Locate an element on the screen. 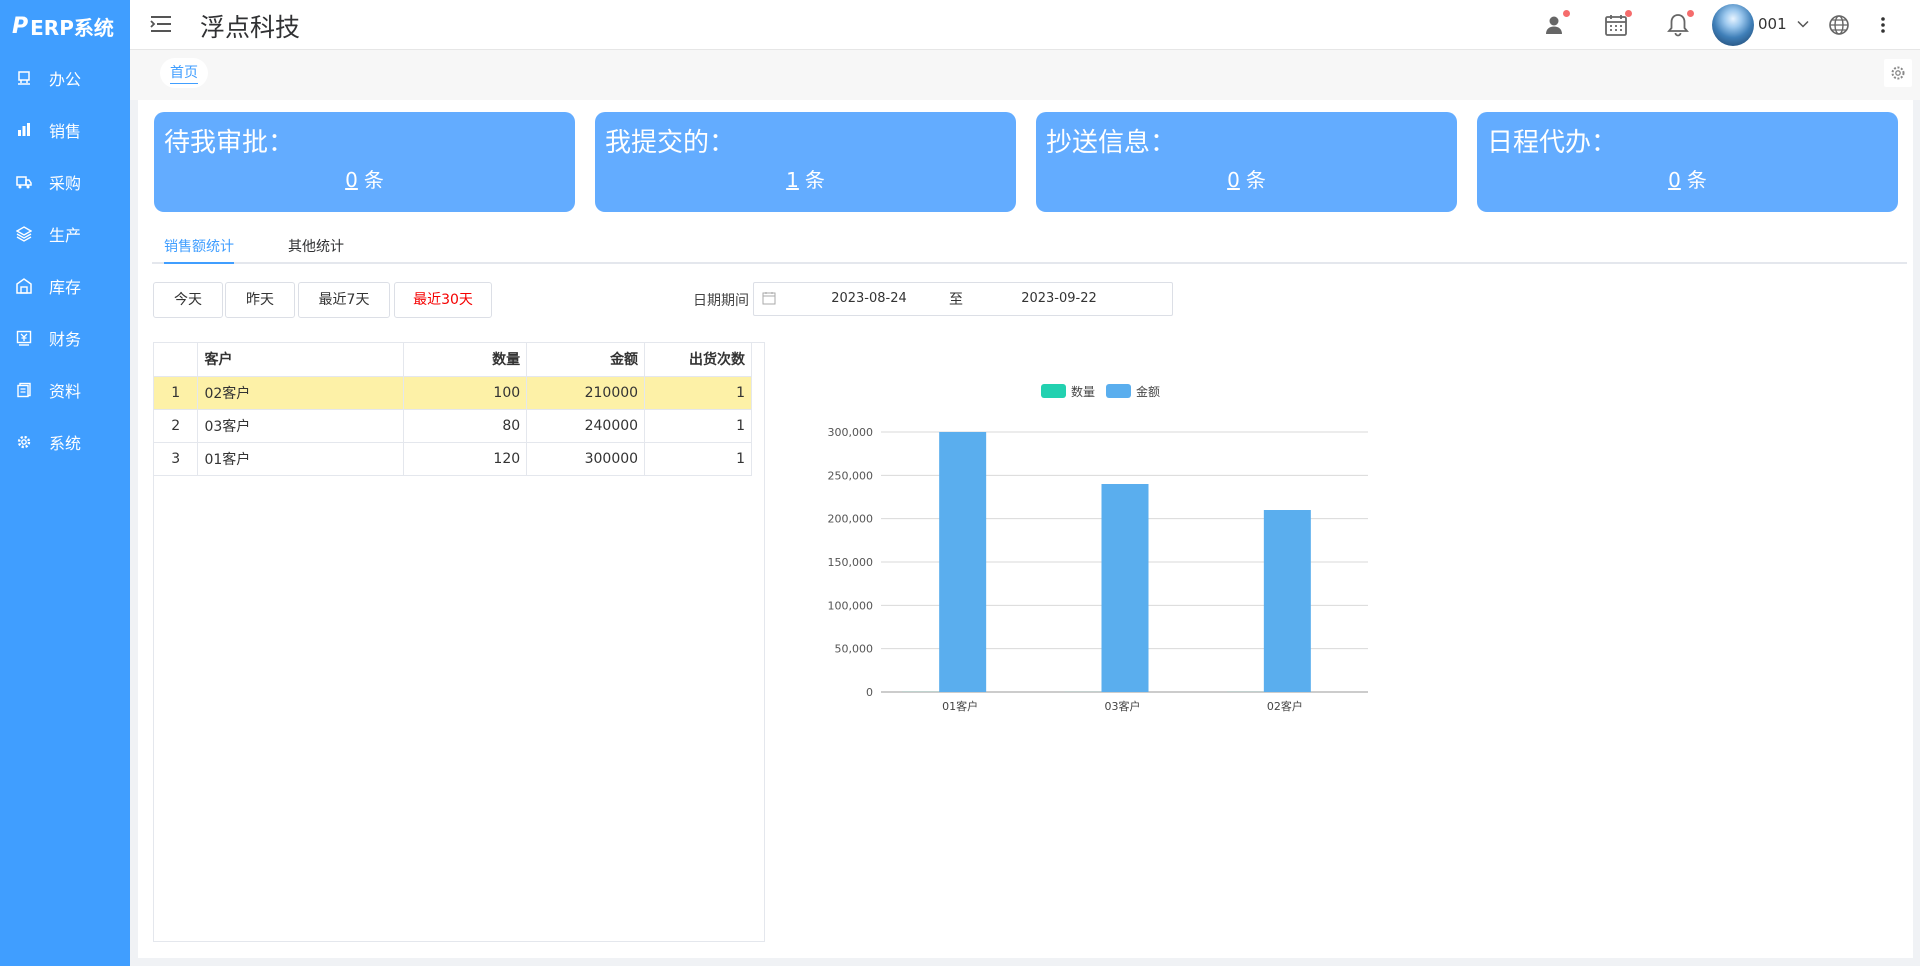 This screenshot has width=1920, height=966. globe-icon is located at coordinates (1839, 25).